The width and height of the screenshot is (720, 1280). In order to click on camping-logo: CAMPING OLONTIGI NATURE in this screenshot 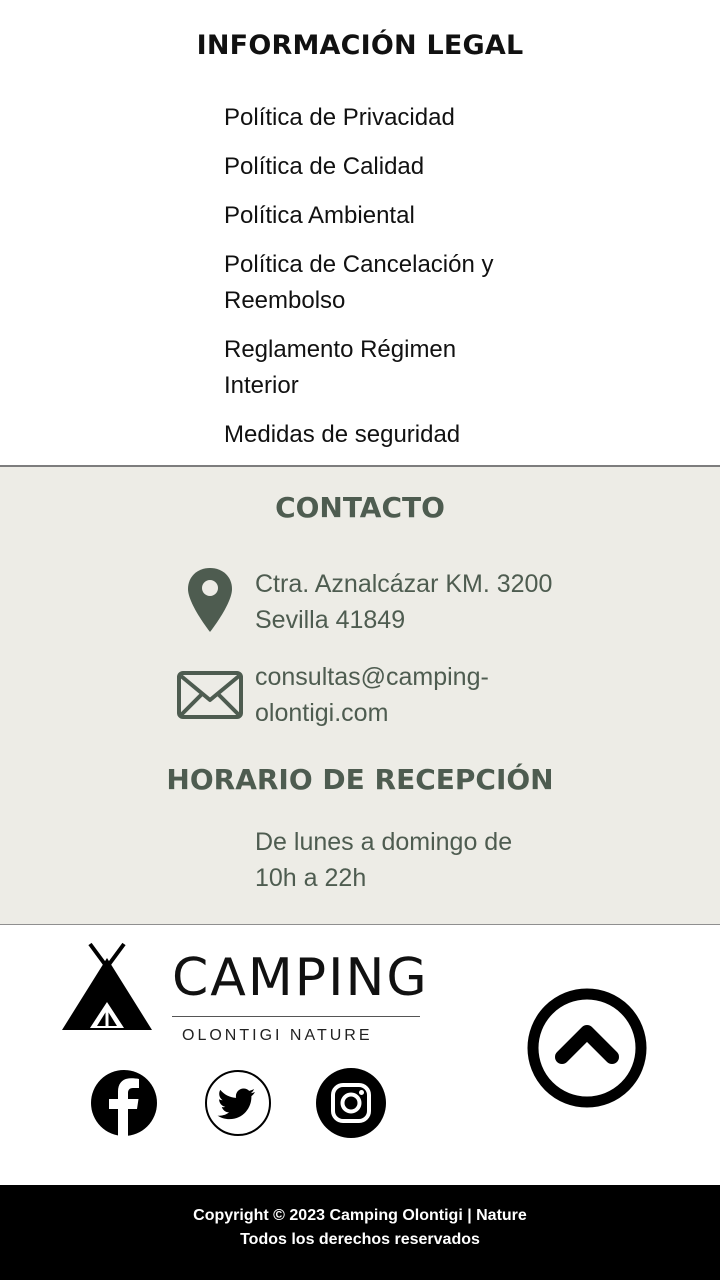, I will do `click(245, 993)`.